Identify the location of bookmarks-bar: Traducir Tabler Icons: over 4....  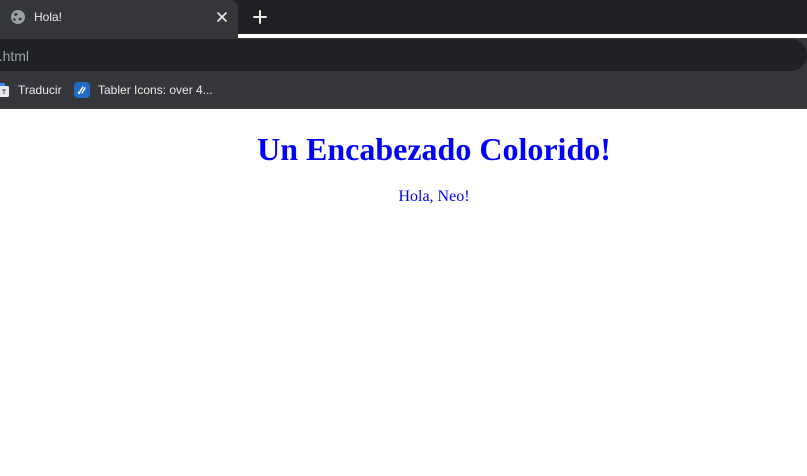
(403, 90).